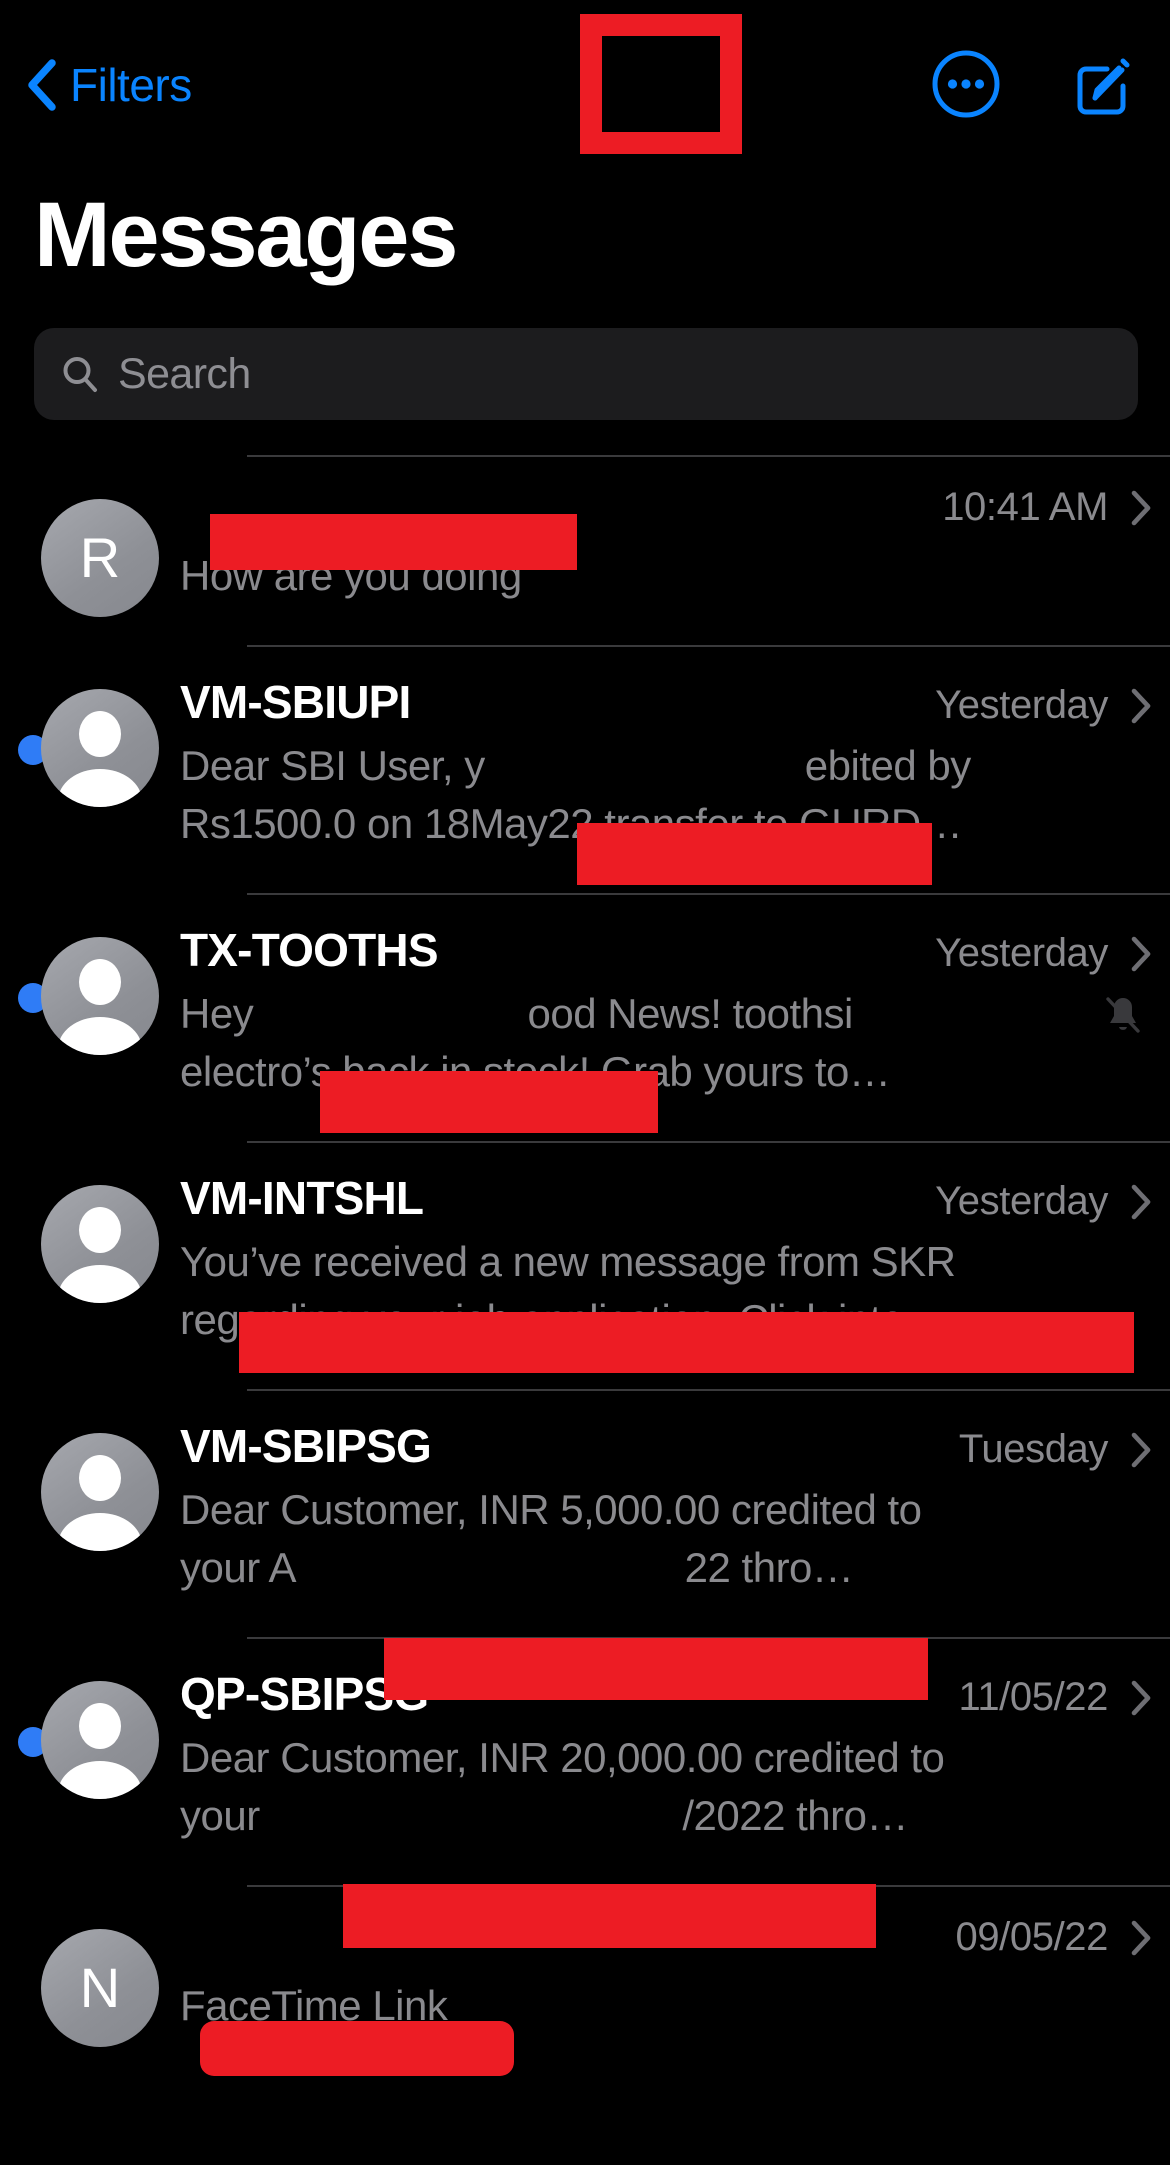 The height and width of the screenshot is (2165, 1170). What do you see at coordinates (666, 1202) in the screenshot?
I see `conversation-header-line: VM-INTSHL Yesterday` at bounding box center [666, 1202].